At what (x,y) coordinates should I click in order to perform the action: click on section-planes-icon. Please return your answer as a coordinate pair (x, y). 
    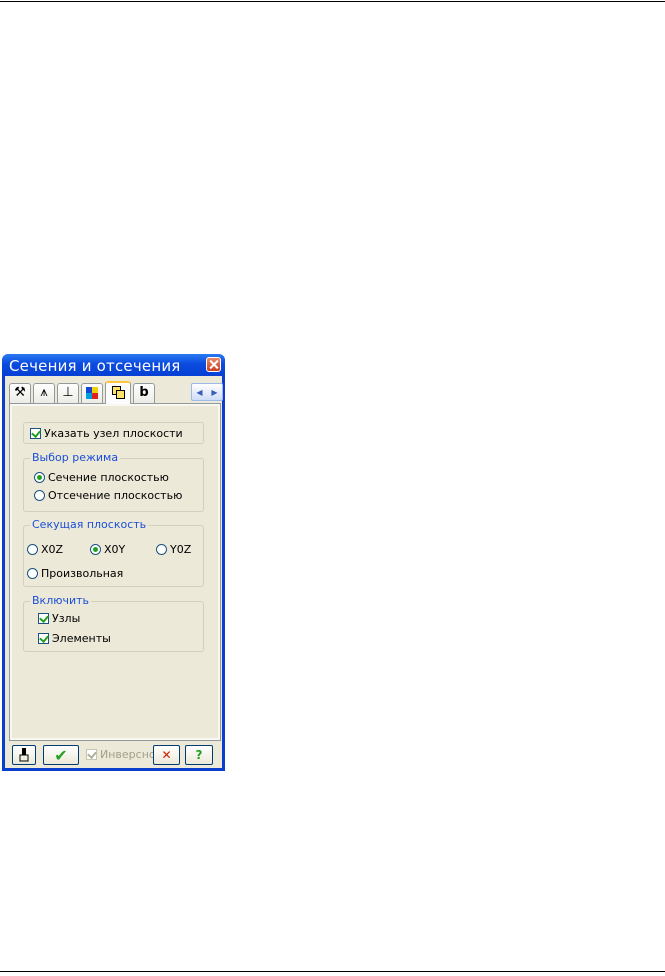
    Looking at the image, I should click on (118, 392).